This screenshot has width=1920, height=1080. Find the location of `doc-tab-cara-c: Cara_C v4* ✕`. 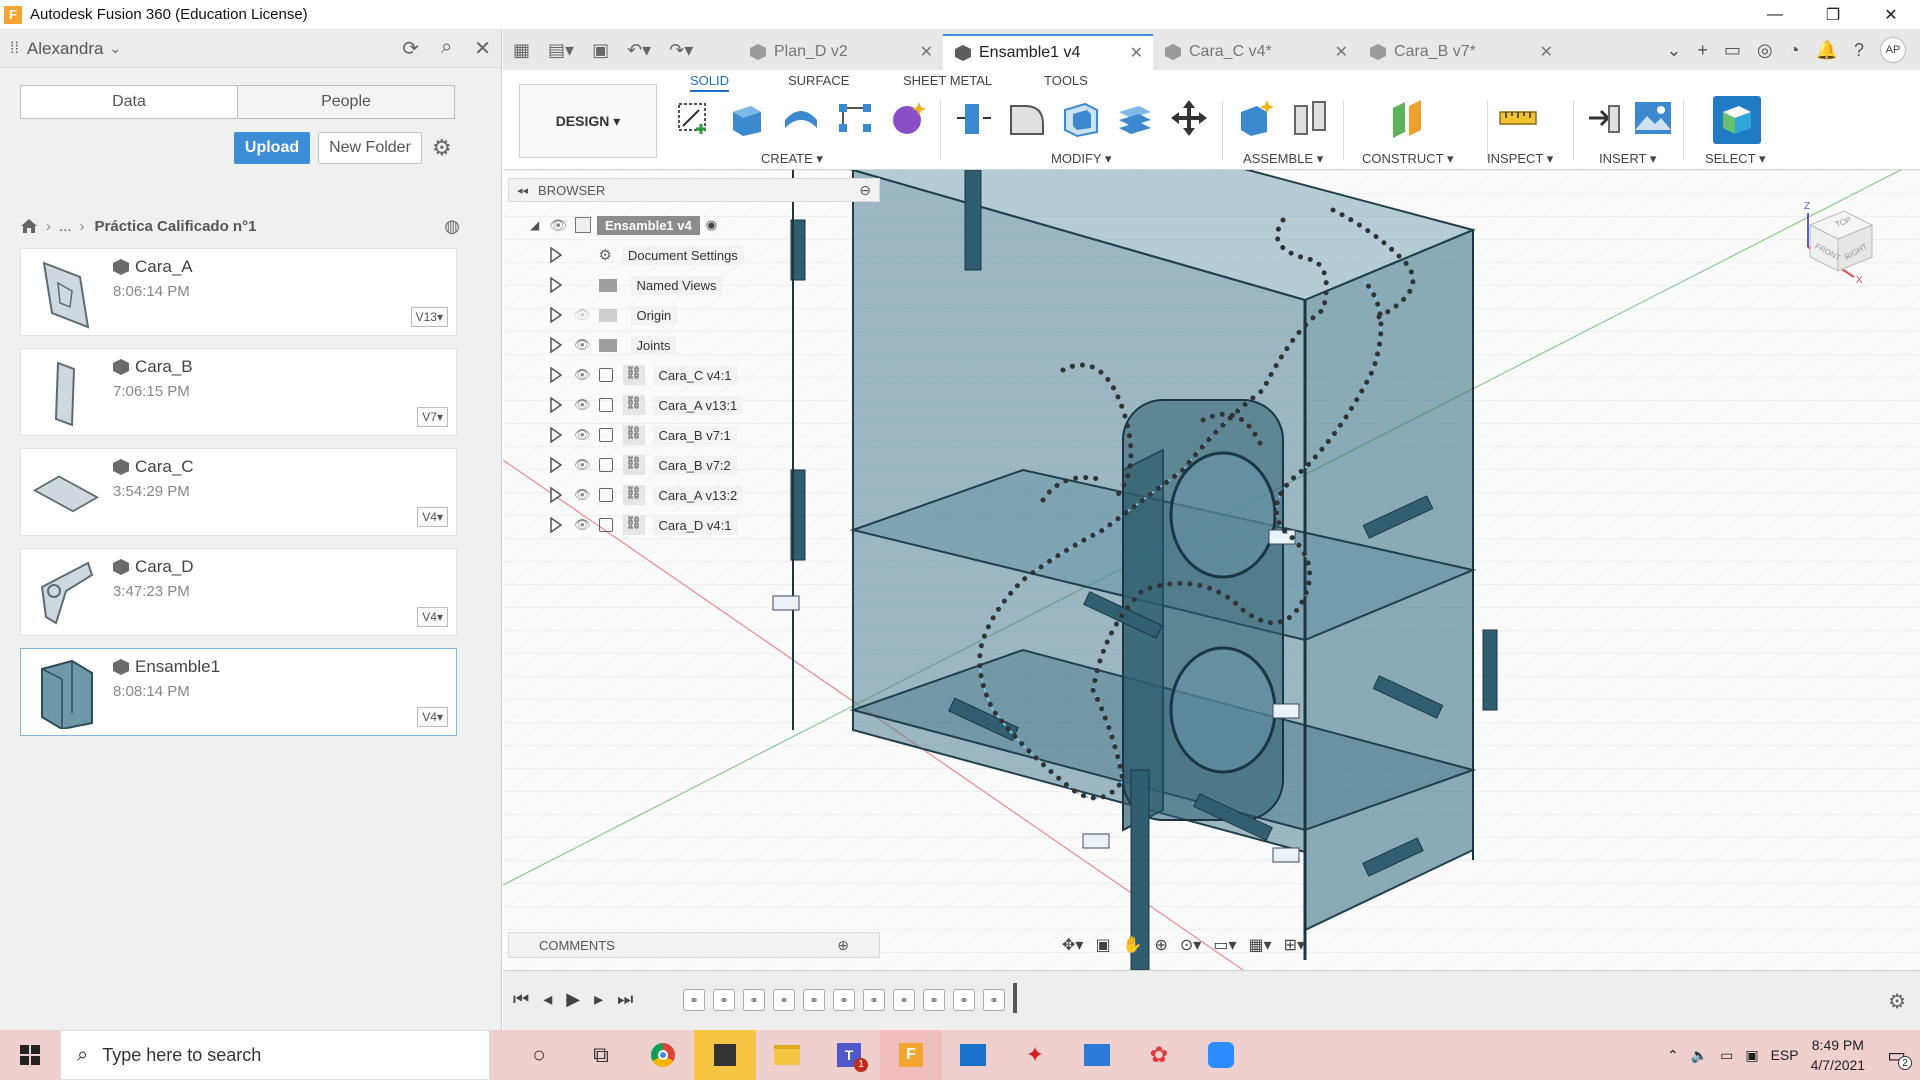

doc-tab-cara-c: Cara_C v4* ✕ is located at coordinates (1255, 52).